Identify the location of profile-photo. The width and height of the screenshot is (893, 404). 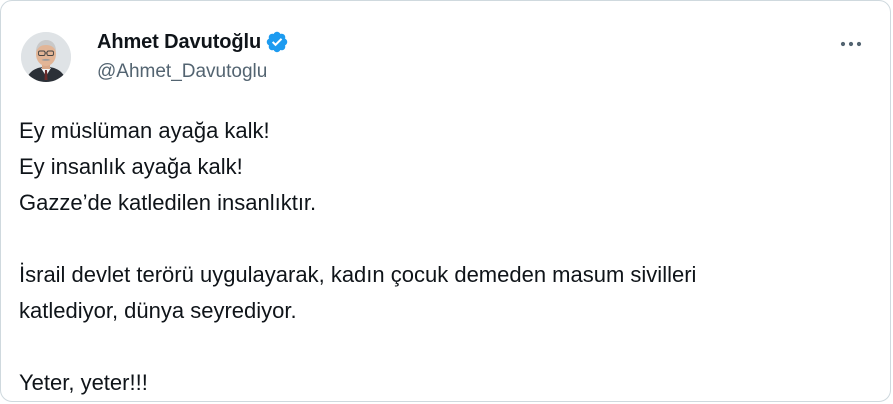
(46, 57).